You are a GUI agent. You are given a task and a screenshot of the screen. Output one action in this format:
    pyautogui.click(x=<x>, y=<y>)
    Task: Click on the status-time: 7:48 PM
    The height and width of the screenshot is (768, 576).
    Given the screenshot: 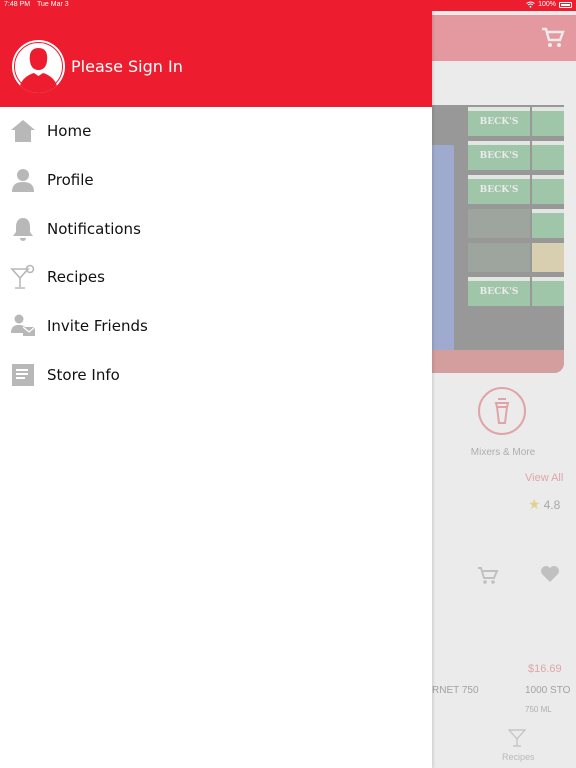 What is the action you would take?
    pyautogui.click(x=17, y=4)
    